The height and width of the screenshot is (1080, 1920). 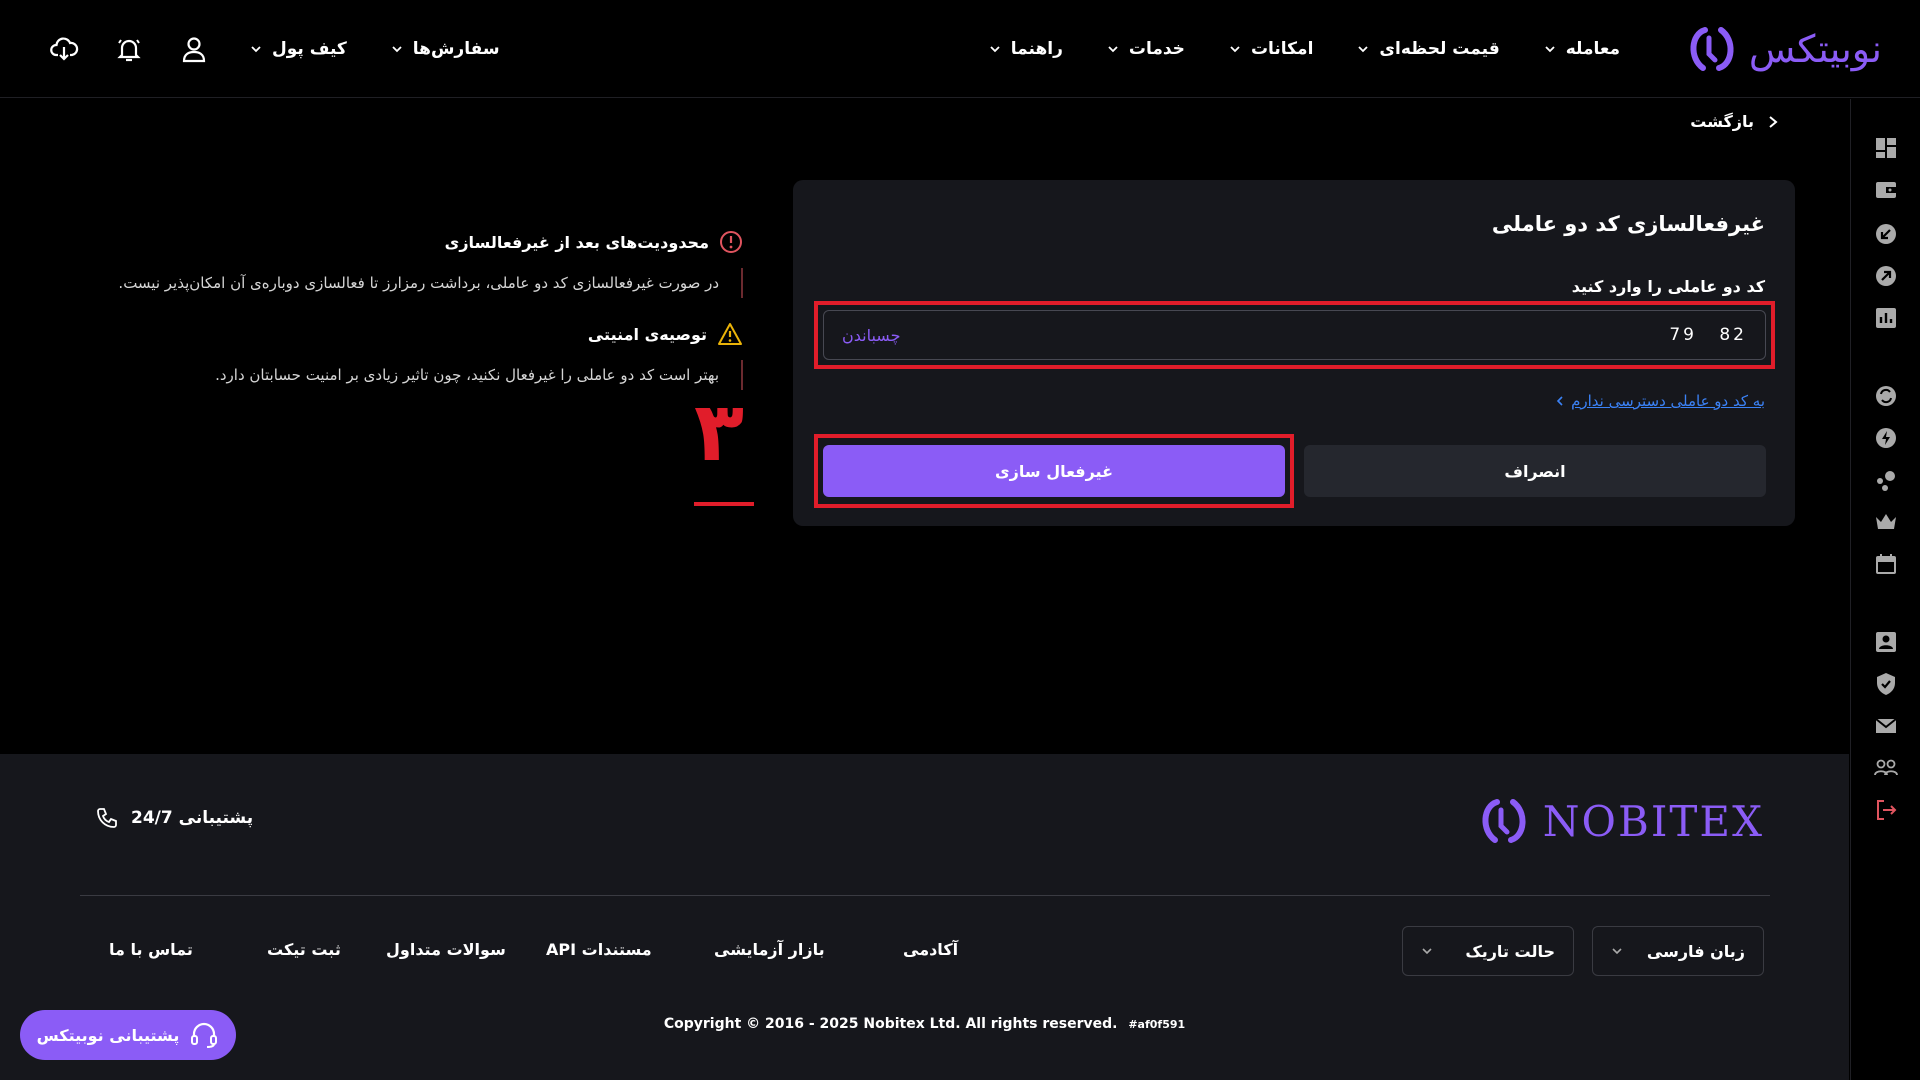 I want to click on chevron-left-icon, so click(x=1559, y=401).